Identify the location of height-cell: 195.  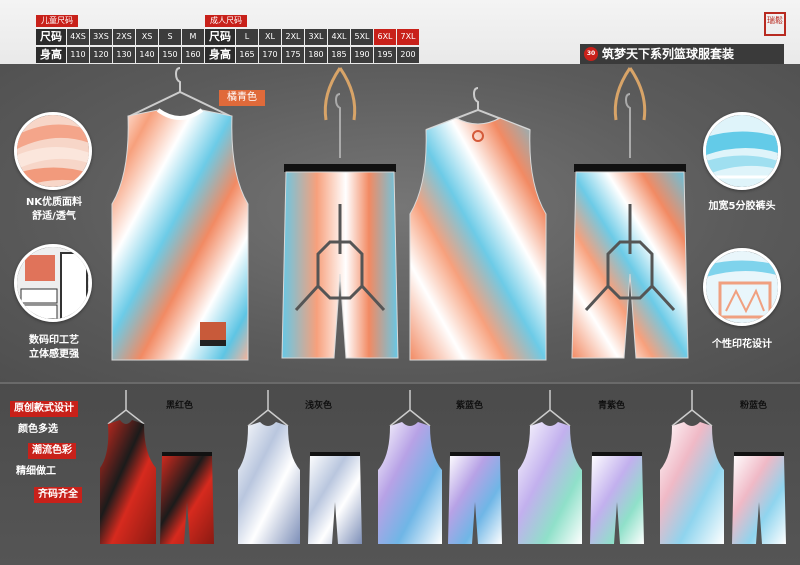
(385, 55).